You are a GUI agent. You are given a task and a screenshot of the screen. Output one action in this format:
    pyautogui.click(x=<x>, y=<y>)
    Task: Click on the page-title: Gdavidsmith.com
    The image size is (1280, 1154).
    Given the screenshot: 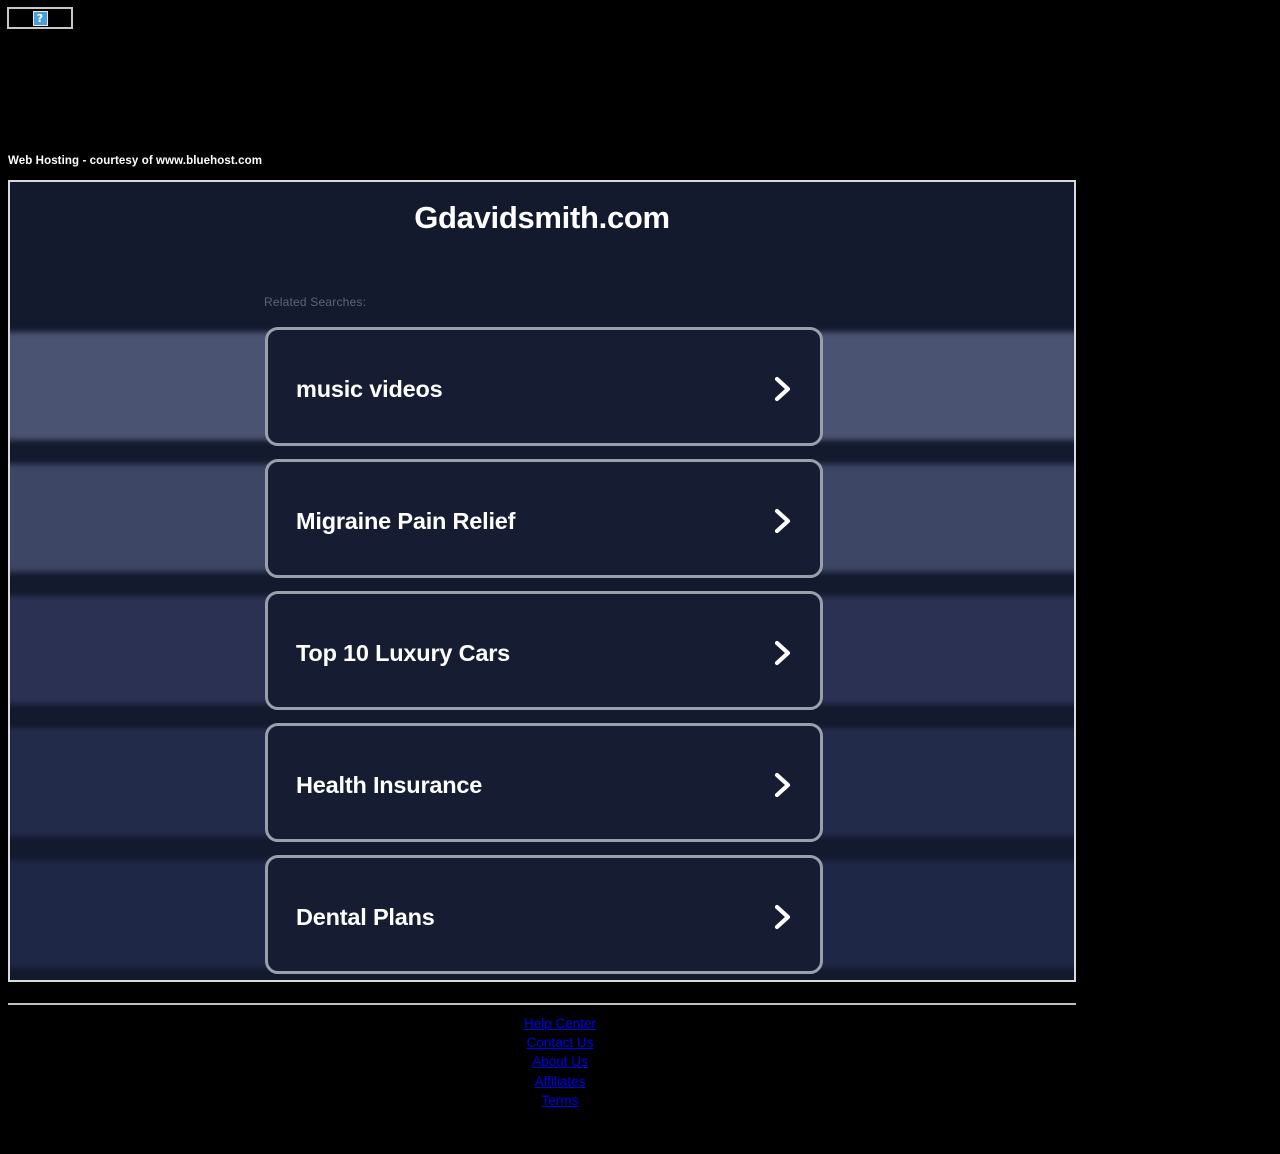 What is the action you would take?
    pyautogui.click(x=542, y=217)
    